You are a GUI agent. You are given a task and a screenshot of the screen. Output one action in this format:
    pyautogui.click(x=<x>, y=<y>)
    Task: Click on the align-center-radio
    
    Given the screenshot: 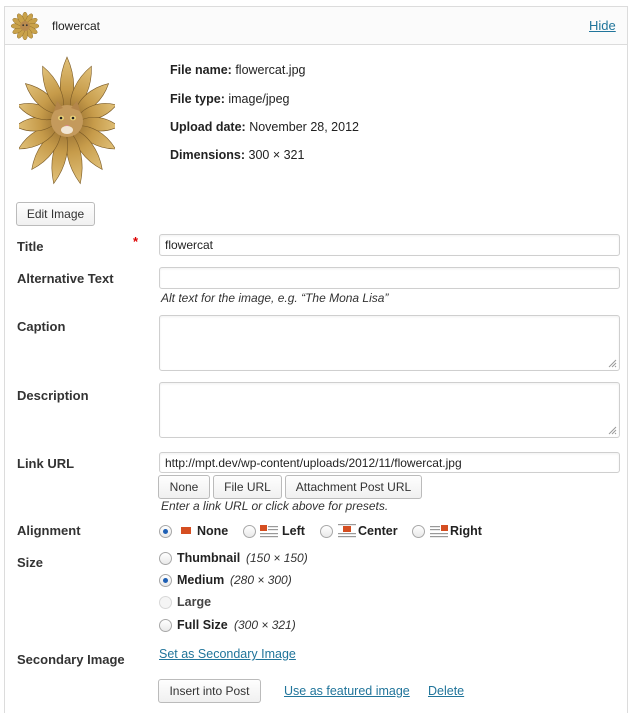 What is the action you would take?
    pyautogui.click(x=326, y=531)
    